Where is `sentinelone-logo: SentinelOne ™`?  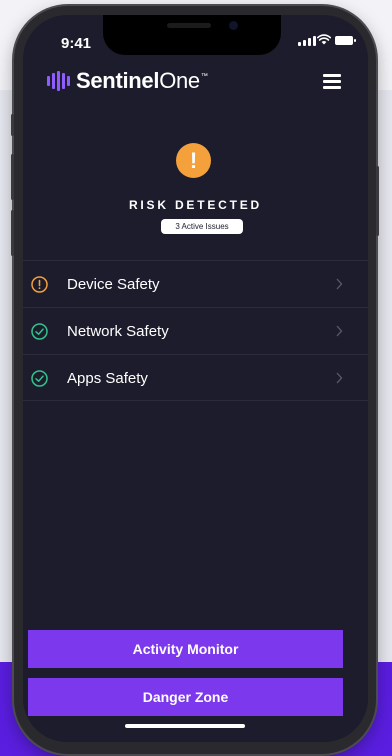
sentinelone-logo: SentinelOne ™ is located at coordinates (127, 81).